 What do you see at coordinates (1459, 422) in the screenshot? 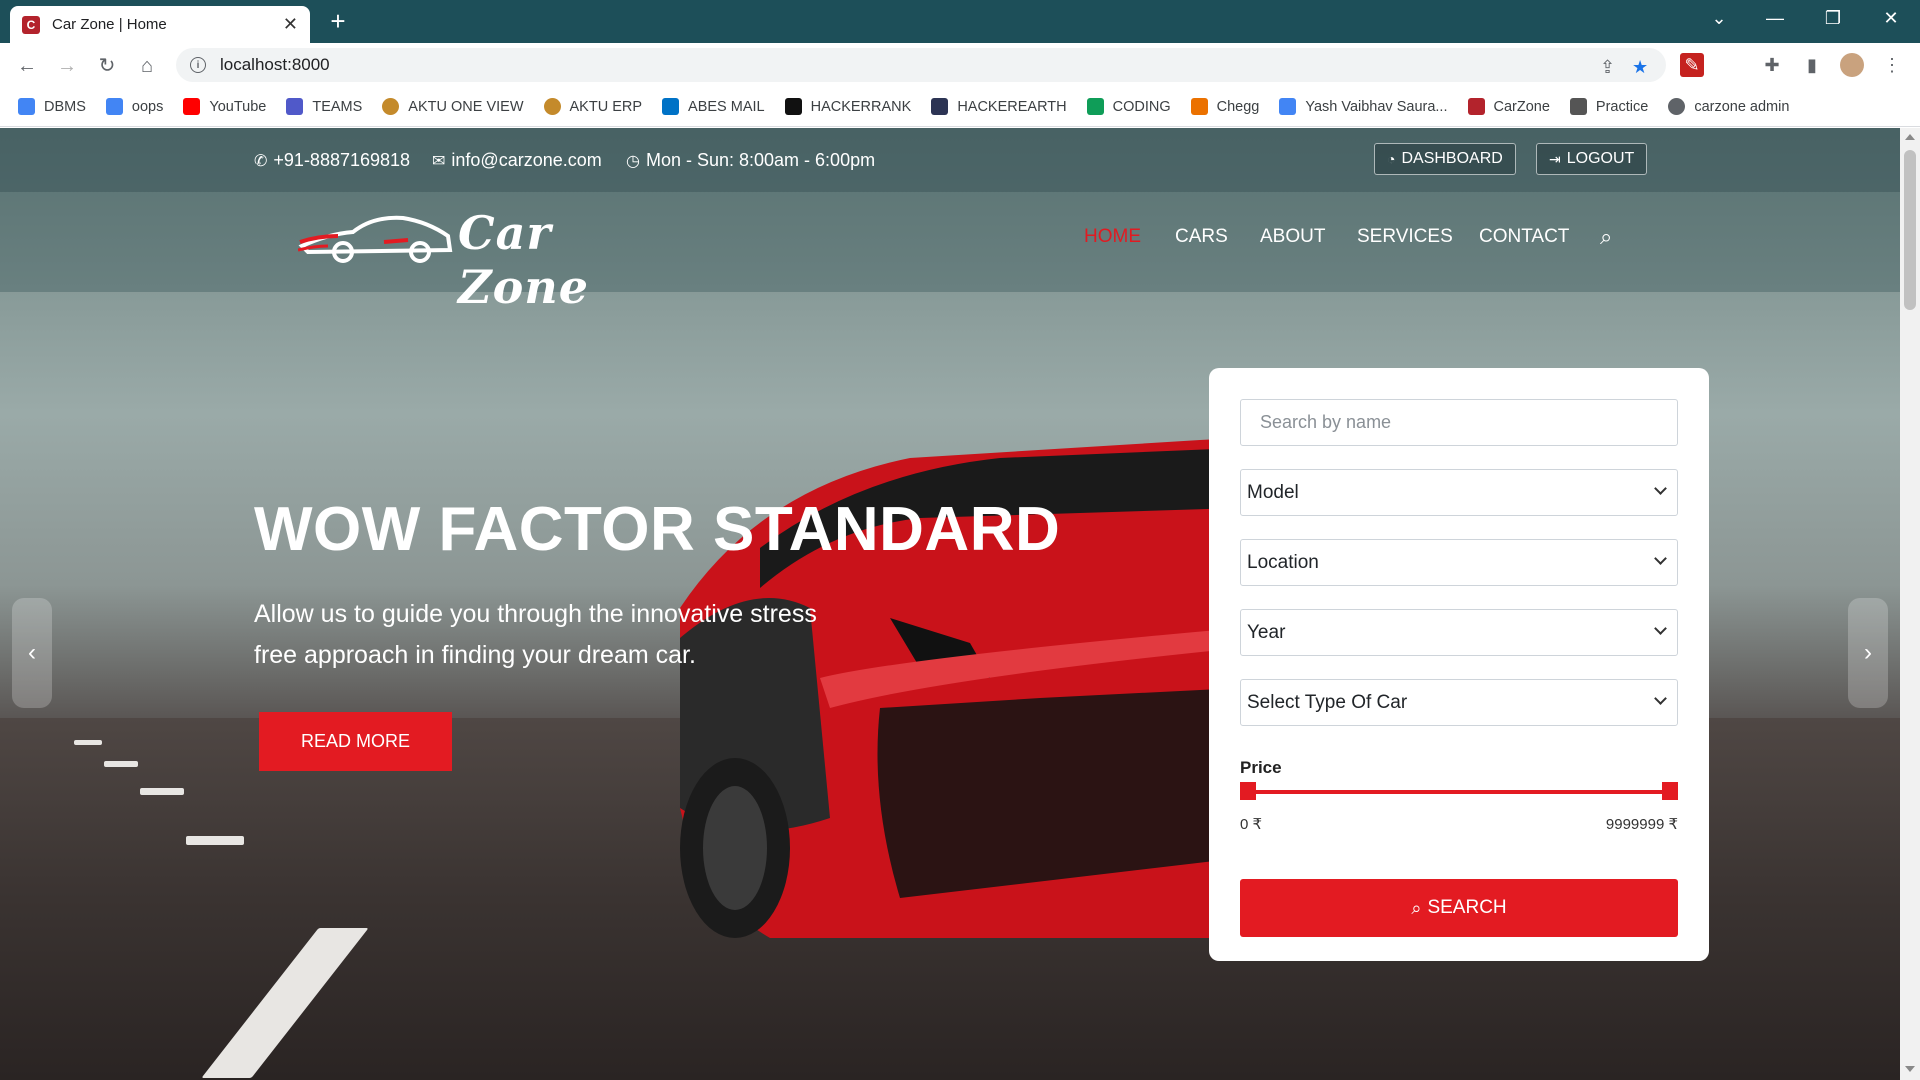
I see `search-name-input: Search by name` at bounding box center [1459, 422].